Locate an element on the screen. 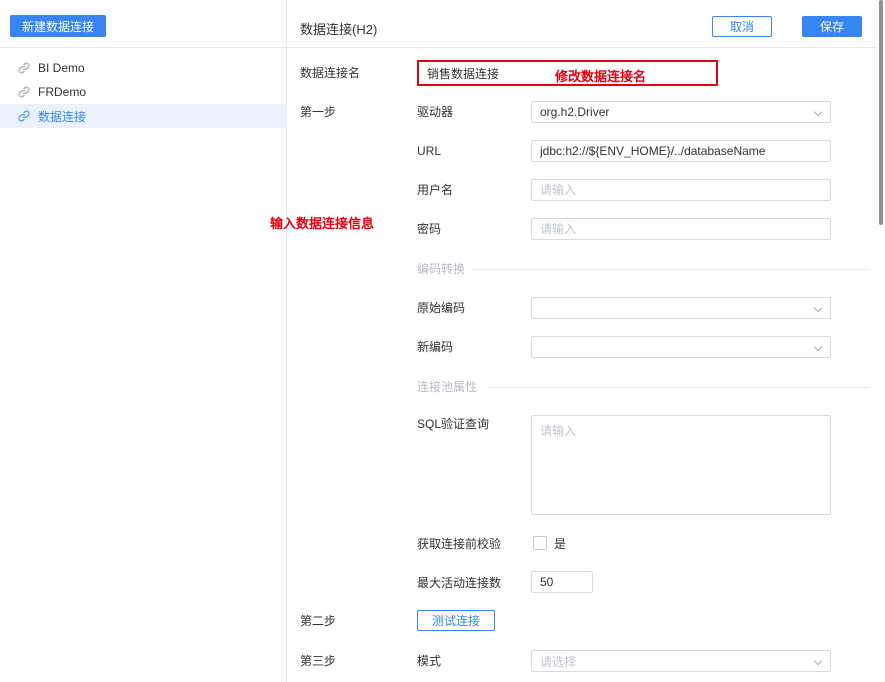  sidebar-item-label: 数据连接 is located at coordinates (62, 116).